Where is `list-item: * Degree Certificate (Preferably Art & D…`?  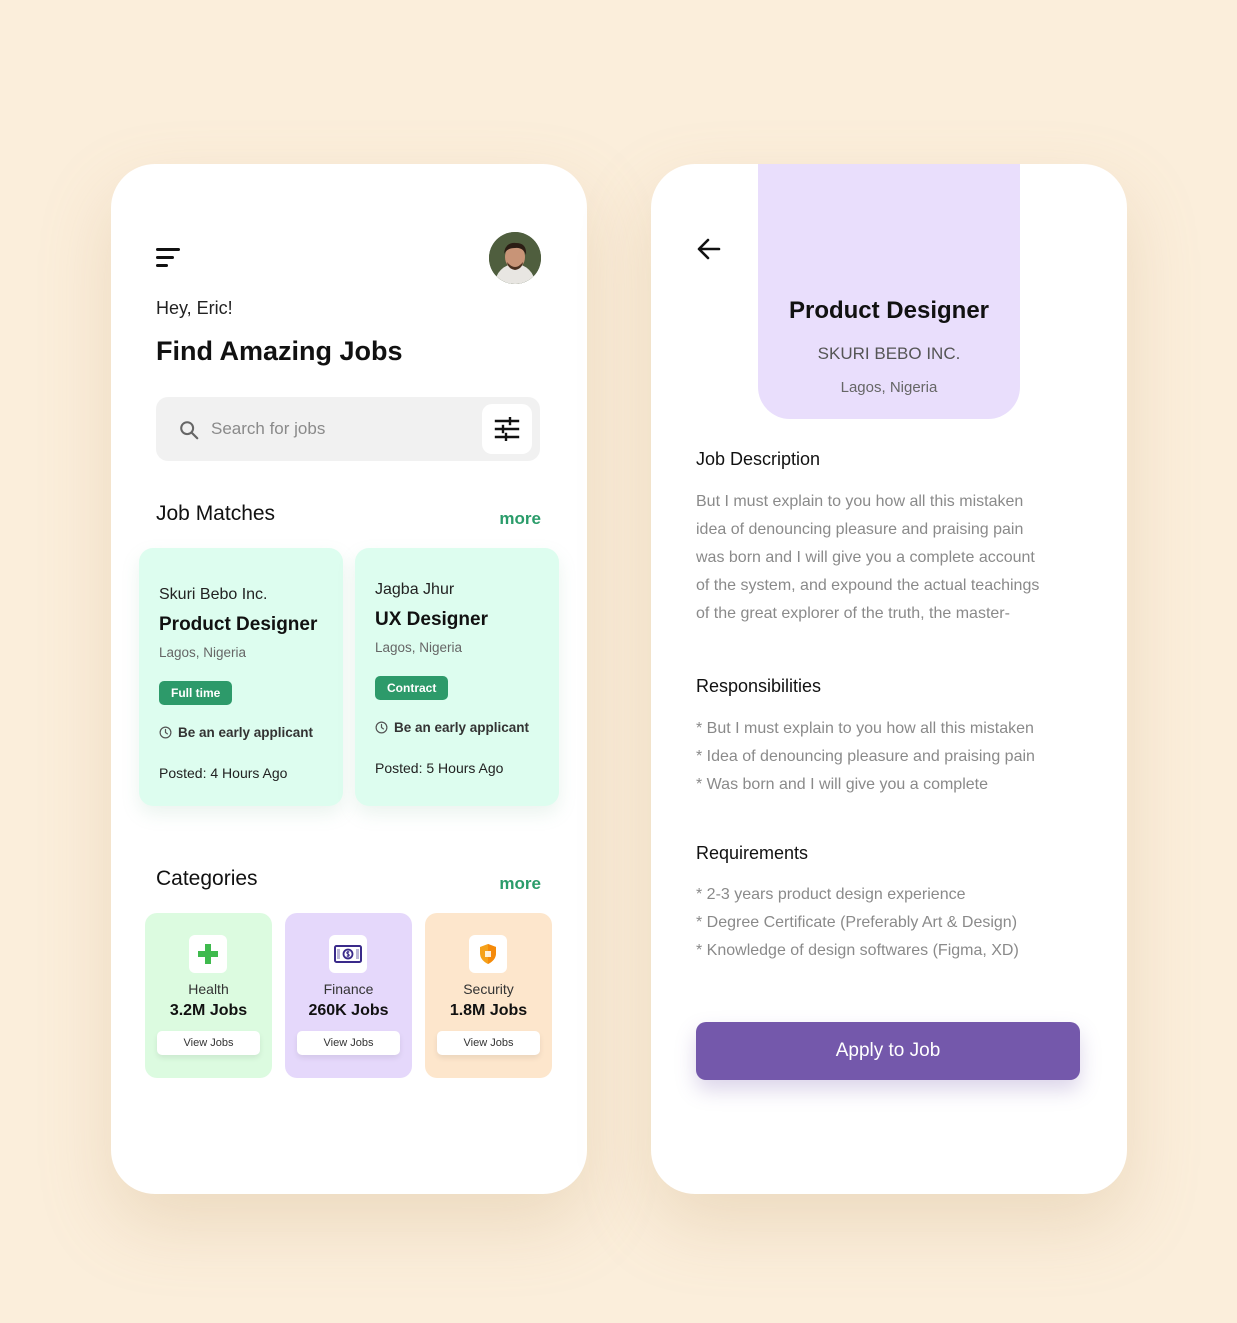 list-item: * Degree Certificate (Preferably Art & D… is located at coordinates (857, 922).